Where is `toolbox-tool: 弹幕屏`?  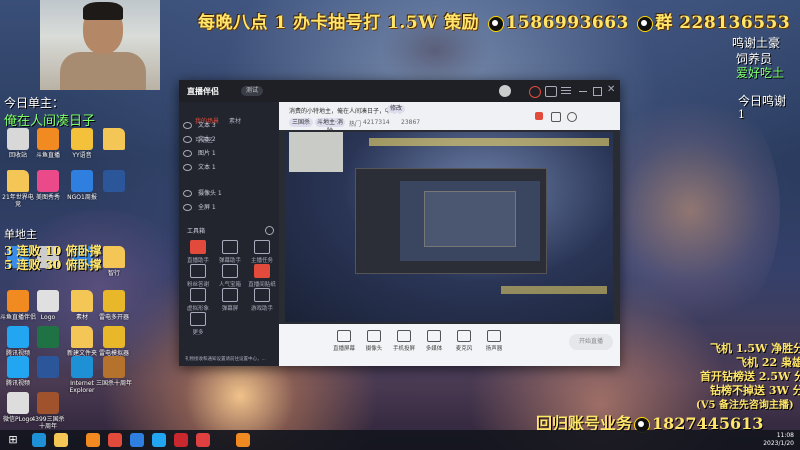
toolbox-tool: 弹幕屏 is located at coordinates (230, 300).